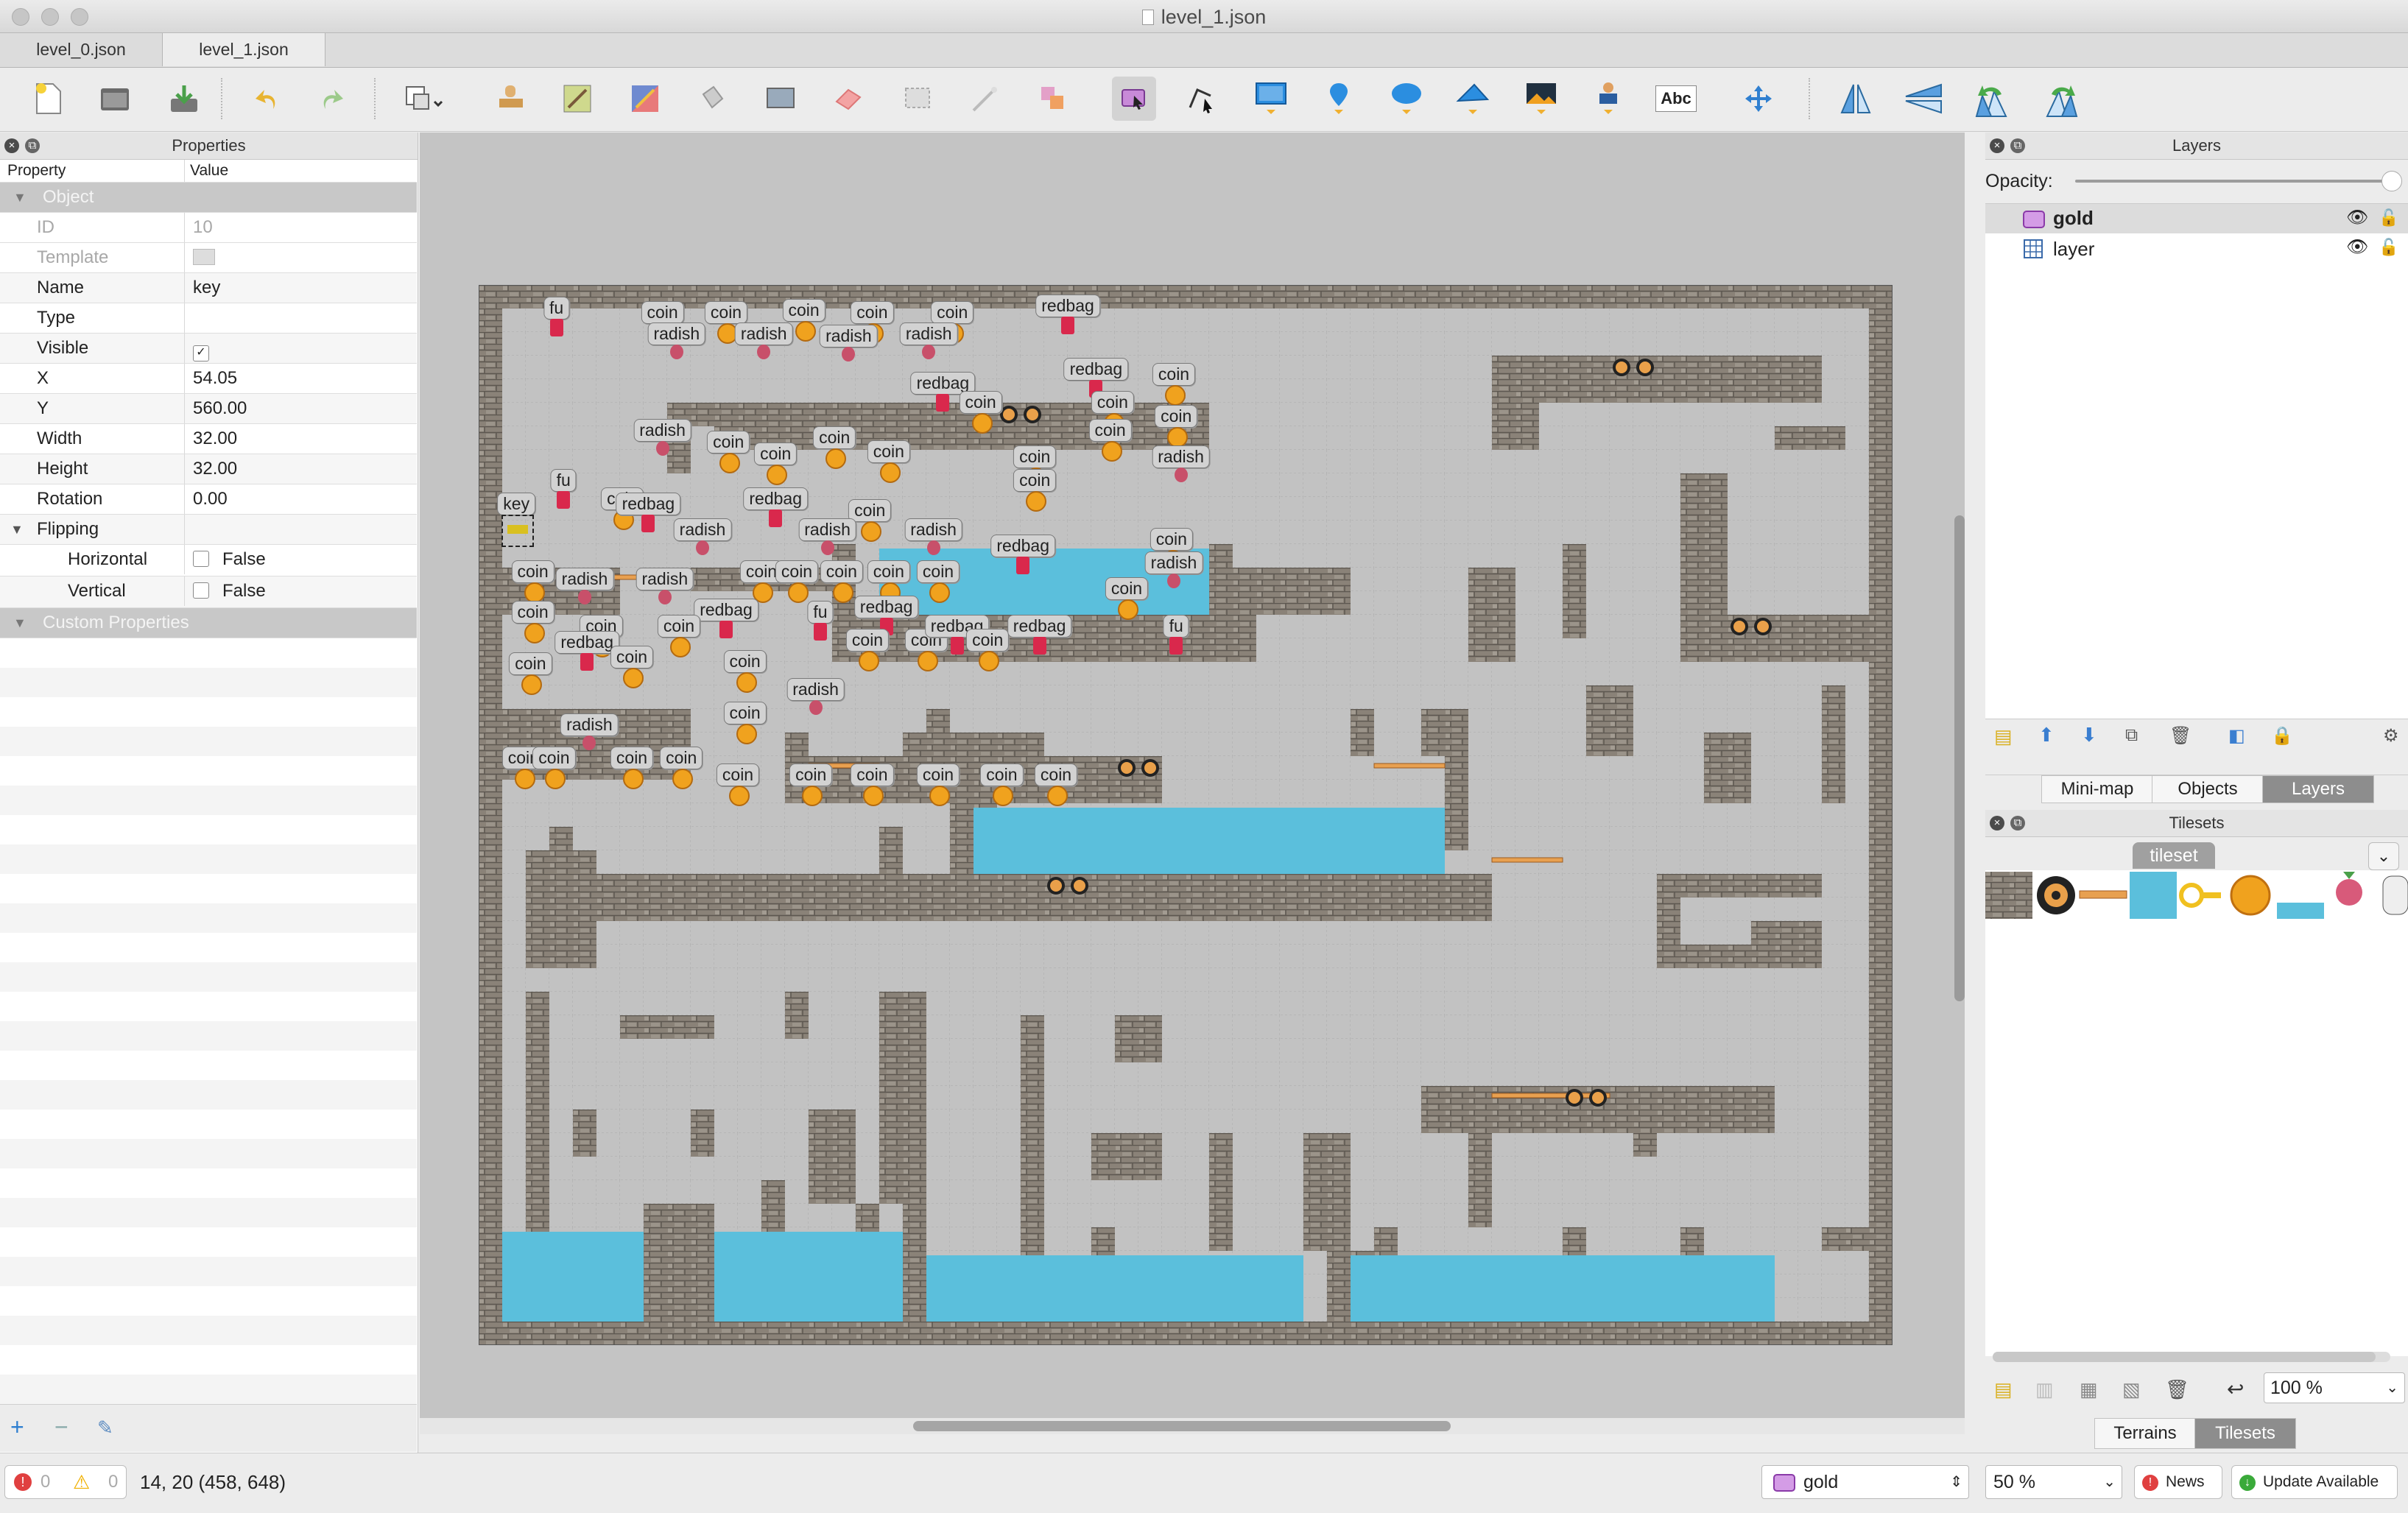  I want to click on eye-visible-icon: 👁, so click(2357, 217).